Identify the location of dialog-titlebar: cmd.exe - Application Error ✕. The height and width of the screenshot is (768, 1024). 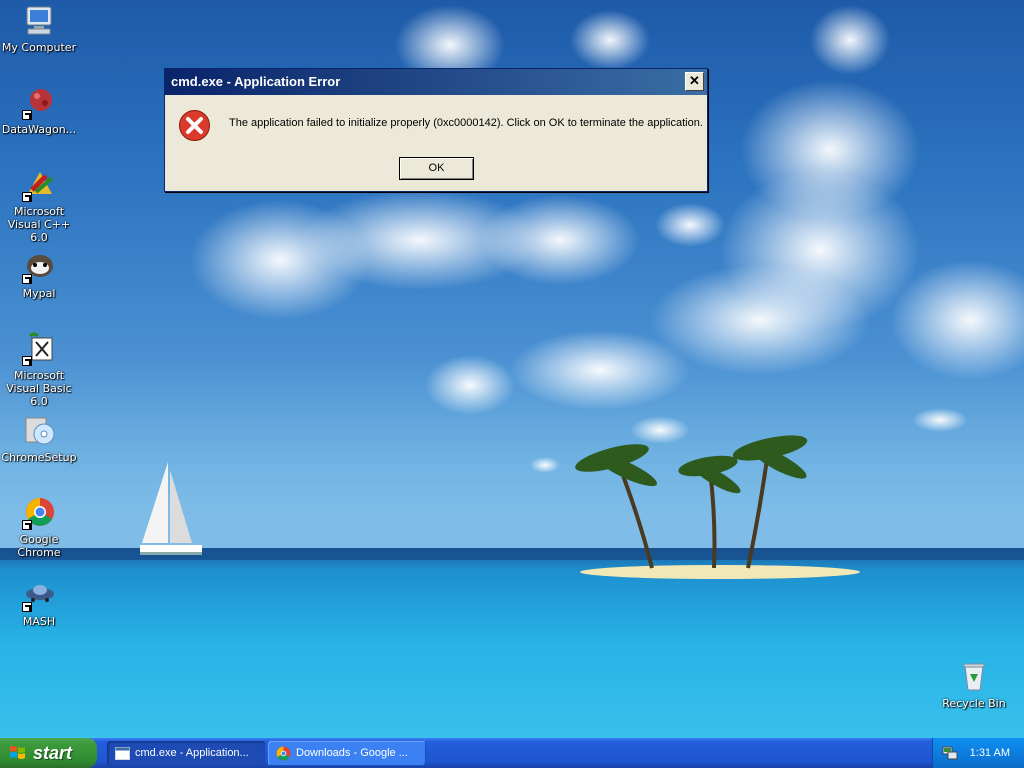
(436, 82).